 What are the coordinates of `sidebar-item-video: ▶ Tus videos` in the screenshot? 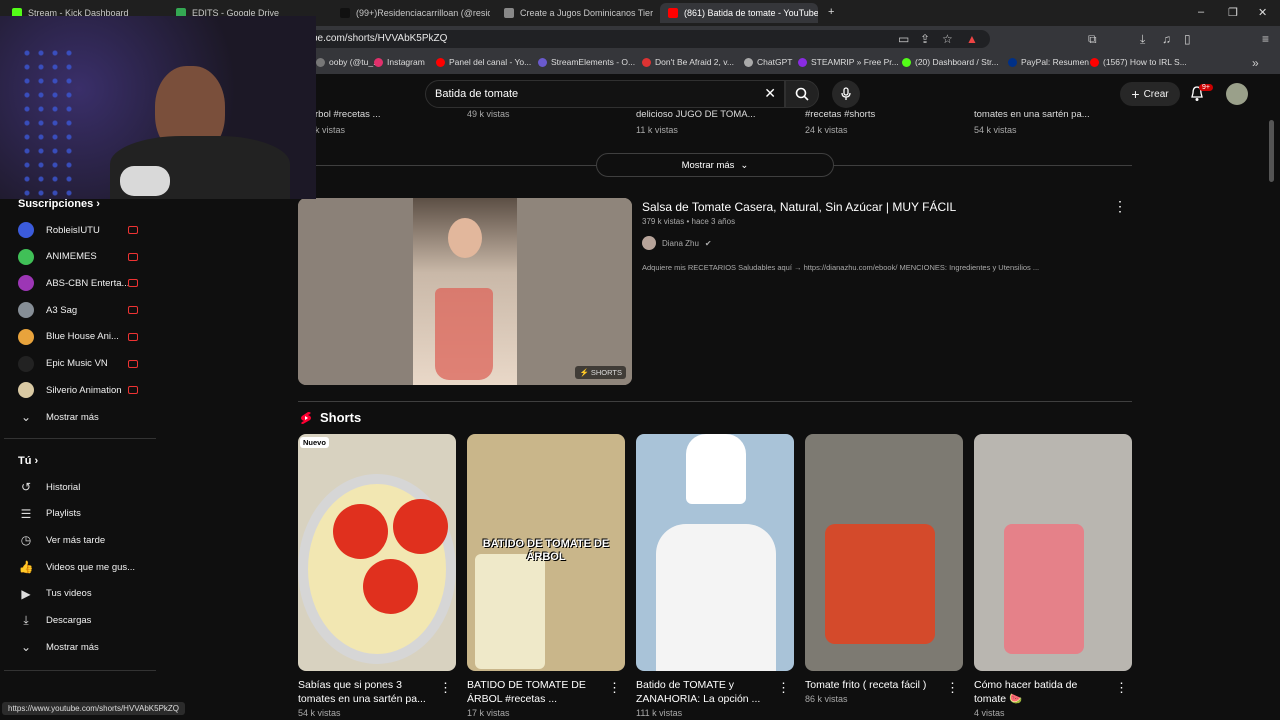 It's located at (83, 594).